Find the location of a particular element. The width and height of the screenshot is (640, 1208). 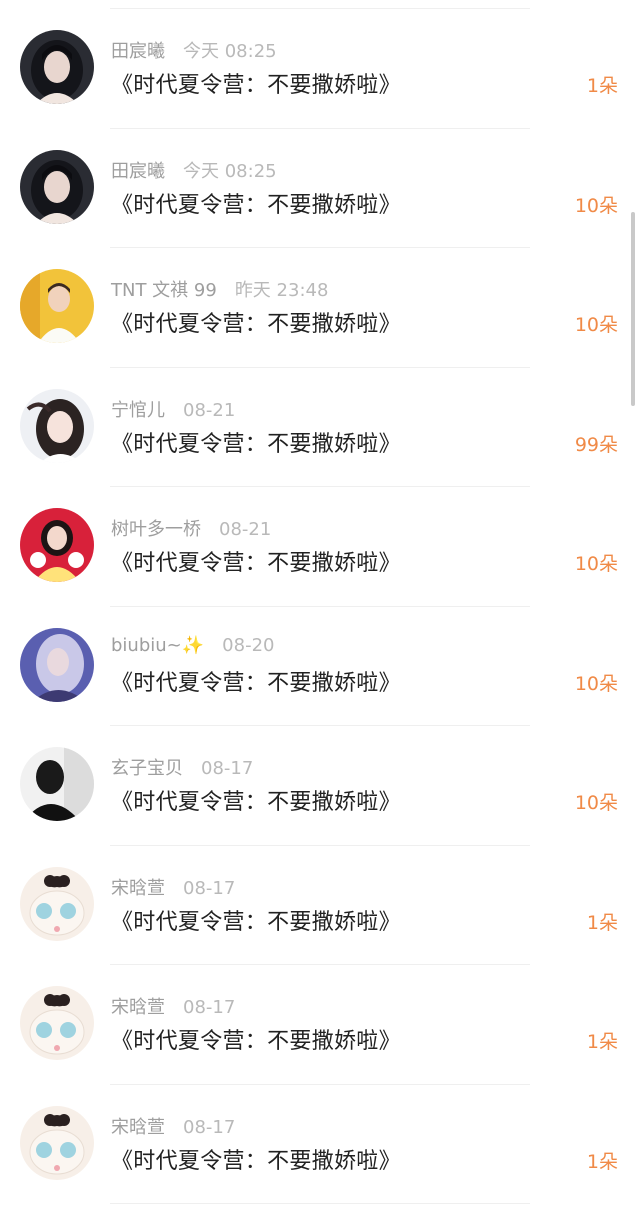

record-meta: 树叶多一桥 08-21 is located at coordinates (191, 528).